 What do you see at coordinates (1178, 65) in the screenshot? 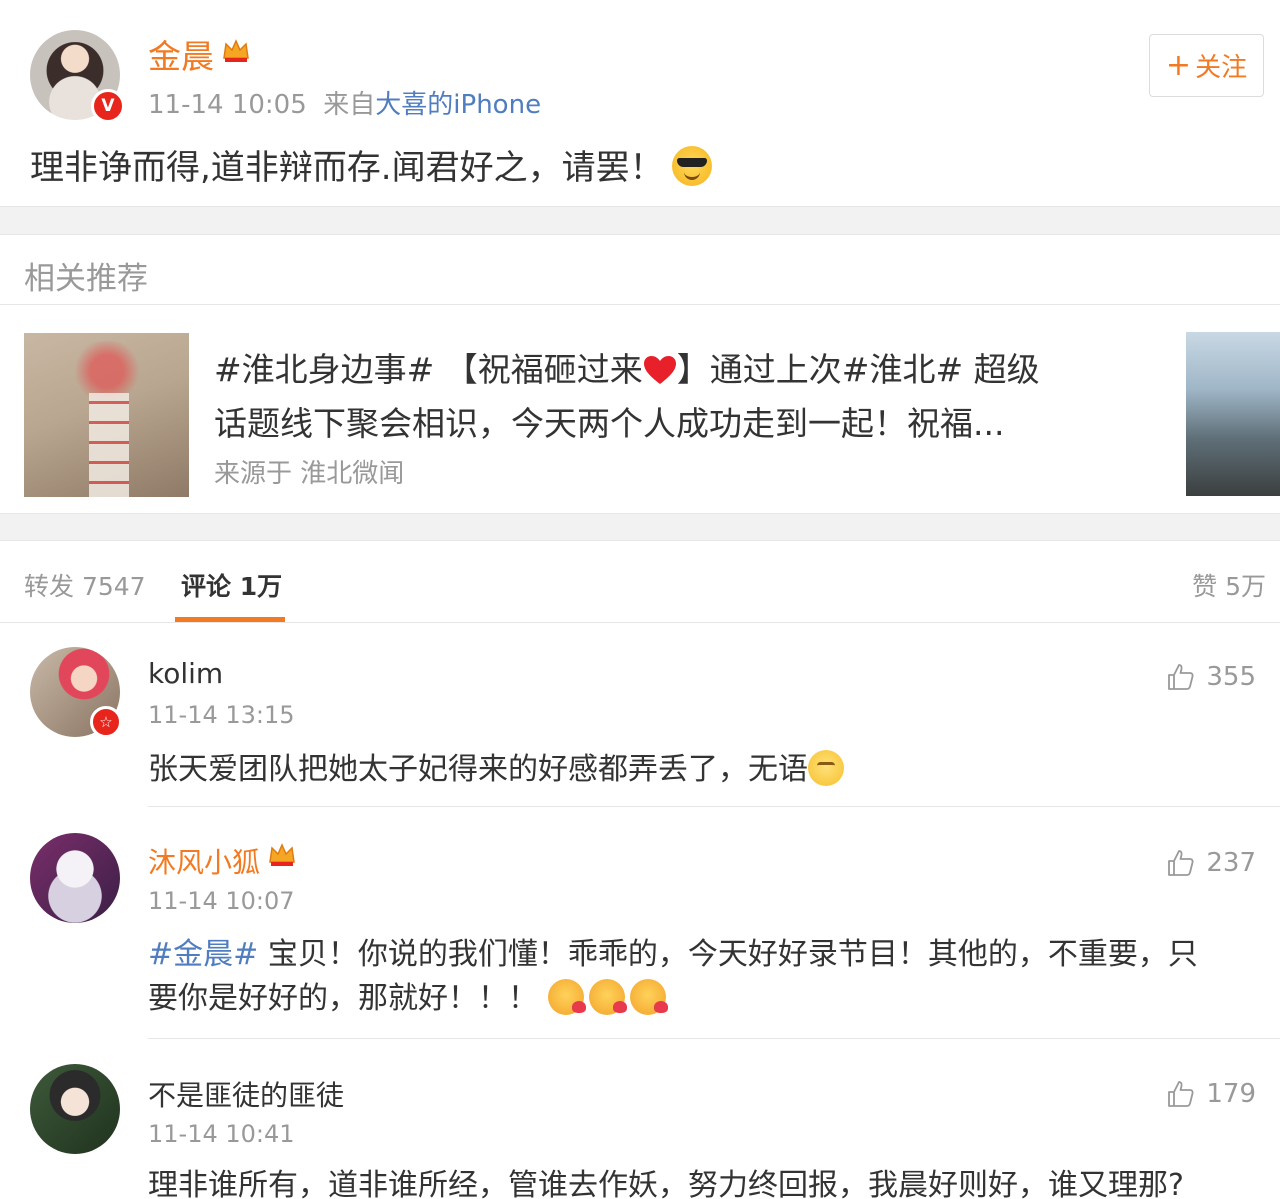
I see `plus-icon: +` at bounding box center [1178, 65].